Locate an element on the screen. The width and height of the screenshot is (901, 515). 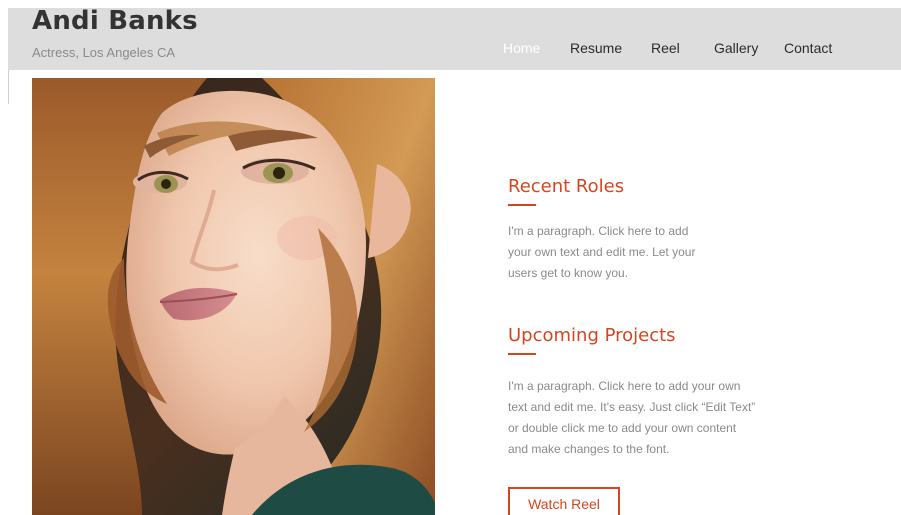
site-title: Andi Banks is located at coordinates (115, 21).